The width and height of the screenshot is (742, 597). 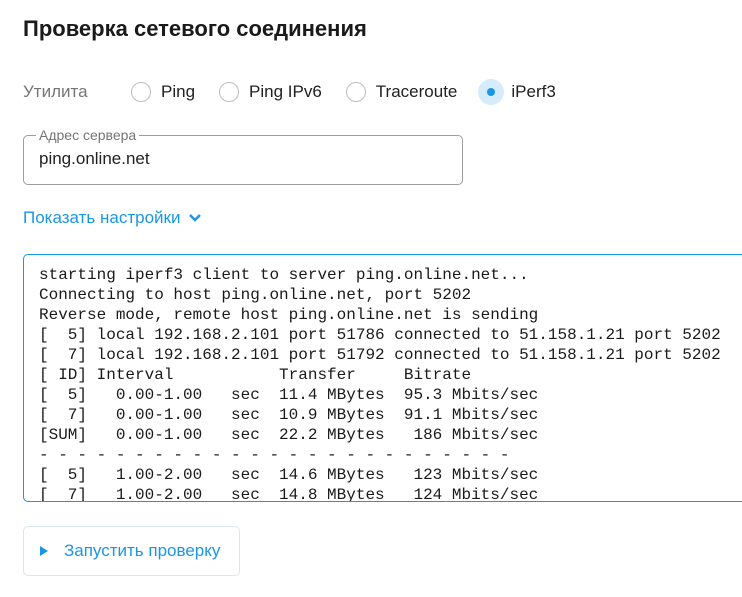 I want to click on radio-label: iPerf3, so click(x=533, y=91).